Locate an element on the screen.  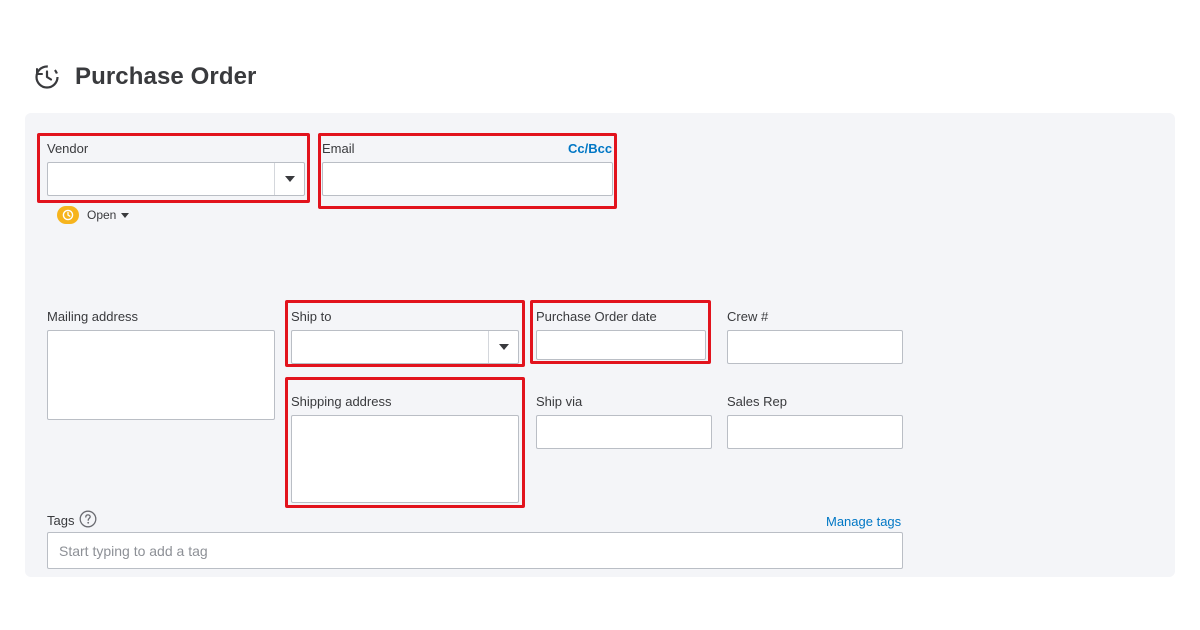
page-title: Purchase Order is located at coordinates (166, 76).